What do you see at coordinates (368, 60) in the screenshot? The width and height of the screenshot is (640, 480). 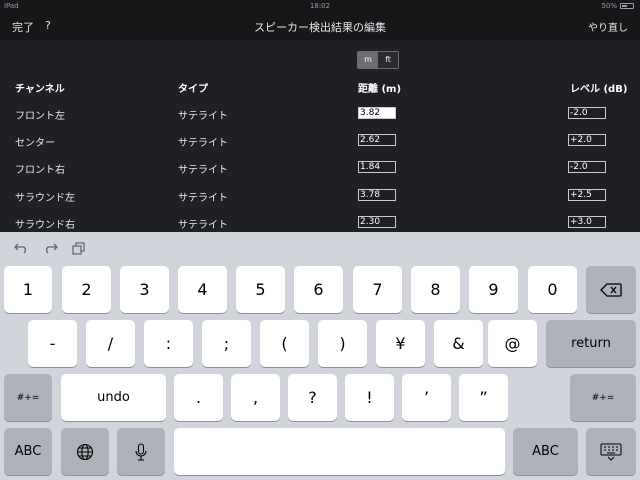 I see `unit-meter-button: m` at bounding box center [368, 60].